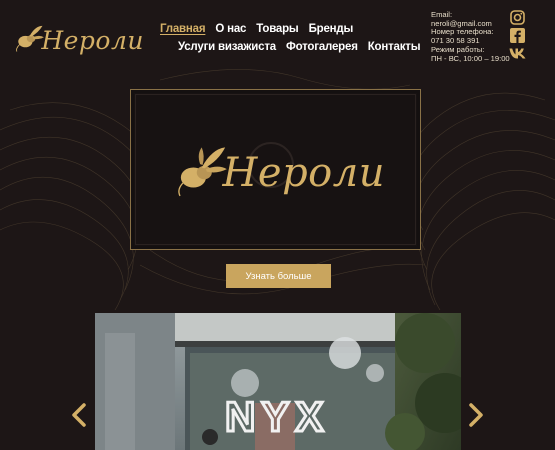 This screenshot has width=555, height=450. I want to click on nav-row-1: Главная О нас Товары Бренды, so click(275, 29).